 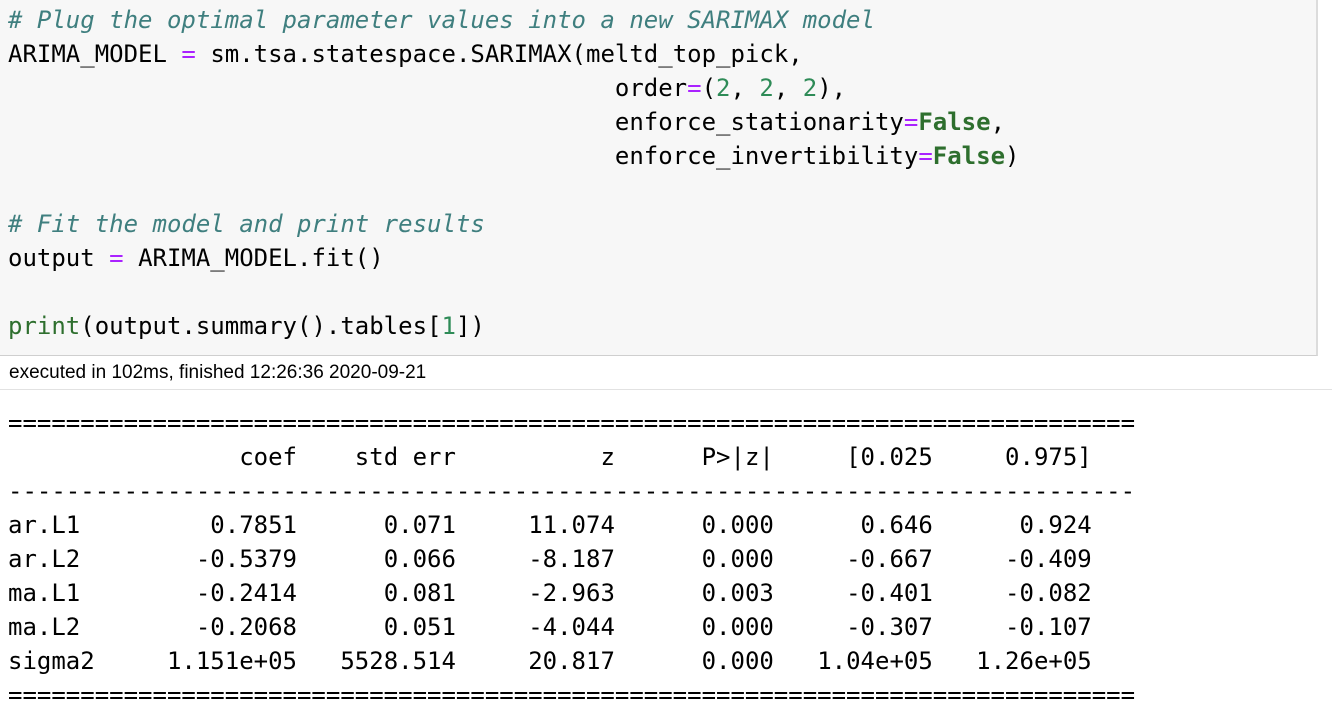 I want to click on table-row-label, so click(x=87, y=457).